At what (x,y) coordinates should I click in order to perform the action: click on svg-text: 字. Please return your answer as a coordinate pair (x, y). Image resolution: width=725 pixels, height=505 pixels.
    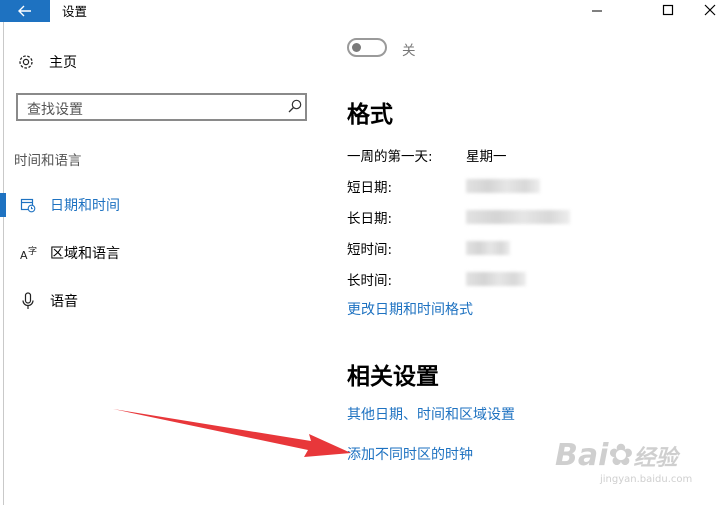
    Looking at the image, I should click on (32, 251).